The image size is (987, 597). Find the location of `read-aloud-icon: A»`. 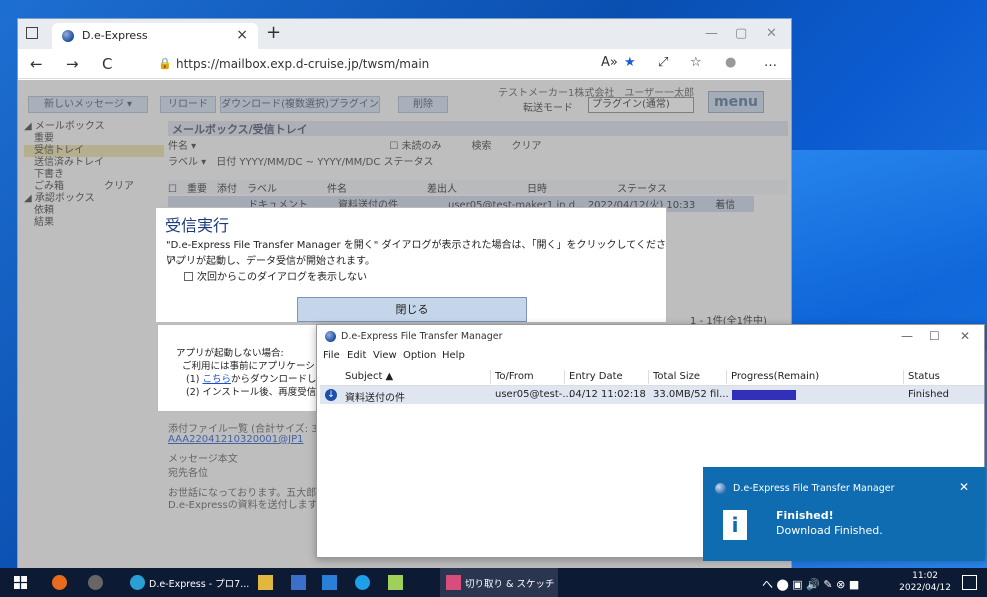

read-aloud-icon: A» is located at coordinates (609, 62).